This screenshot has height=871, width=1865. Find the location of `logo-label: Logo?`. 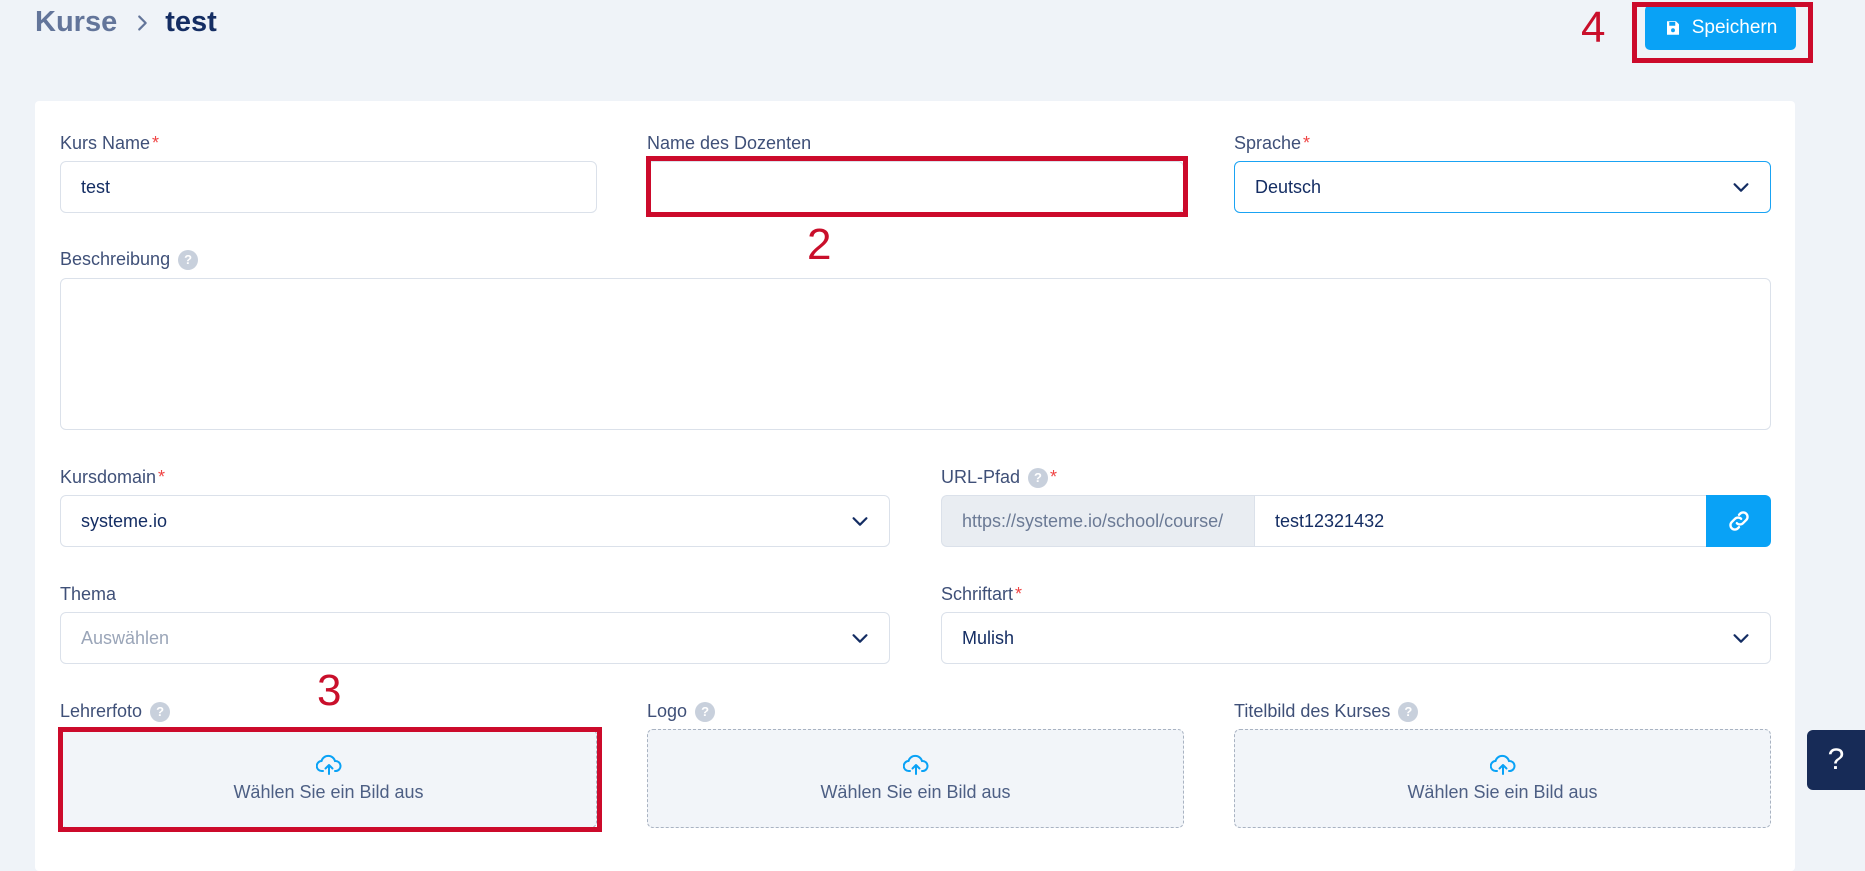

logo-label: Logo? is located at coordinates (681, 712).